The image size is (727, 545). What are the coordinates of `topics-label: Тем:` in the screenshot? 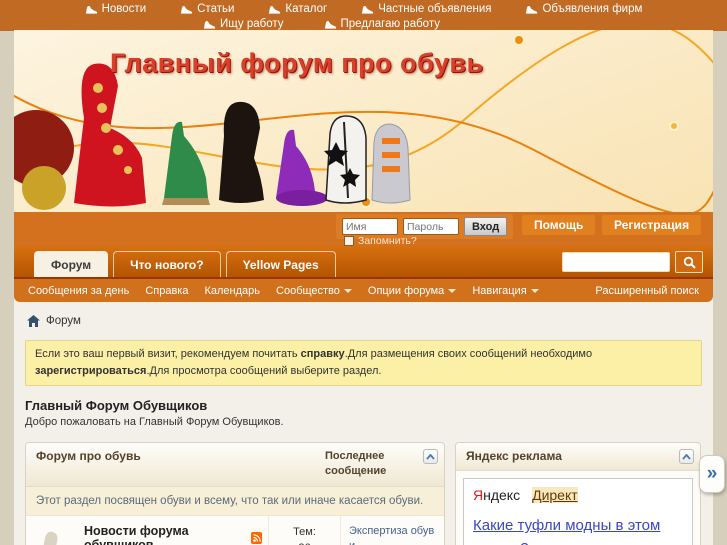 It's located at (304, 531).